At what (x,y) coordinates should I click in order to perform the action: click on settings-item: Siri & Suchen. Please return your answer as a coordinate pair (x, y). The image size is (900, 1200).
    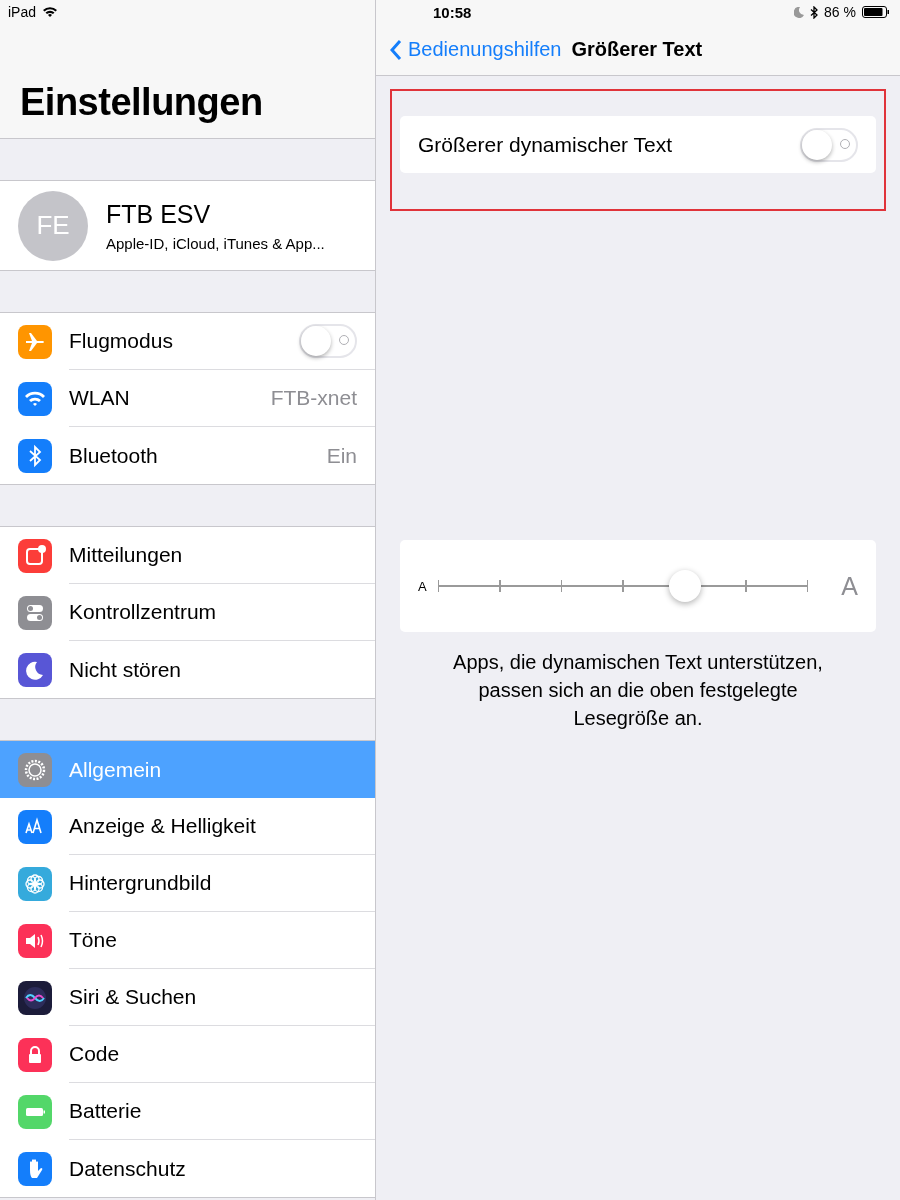
    Looking at the image, I should click on (187, 997).